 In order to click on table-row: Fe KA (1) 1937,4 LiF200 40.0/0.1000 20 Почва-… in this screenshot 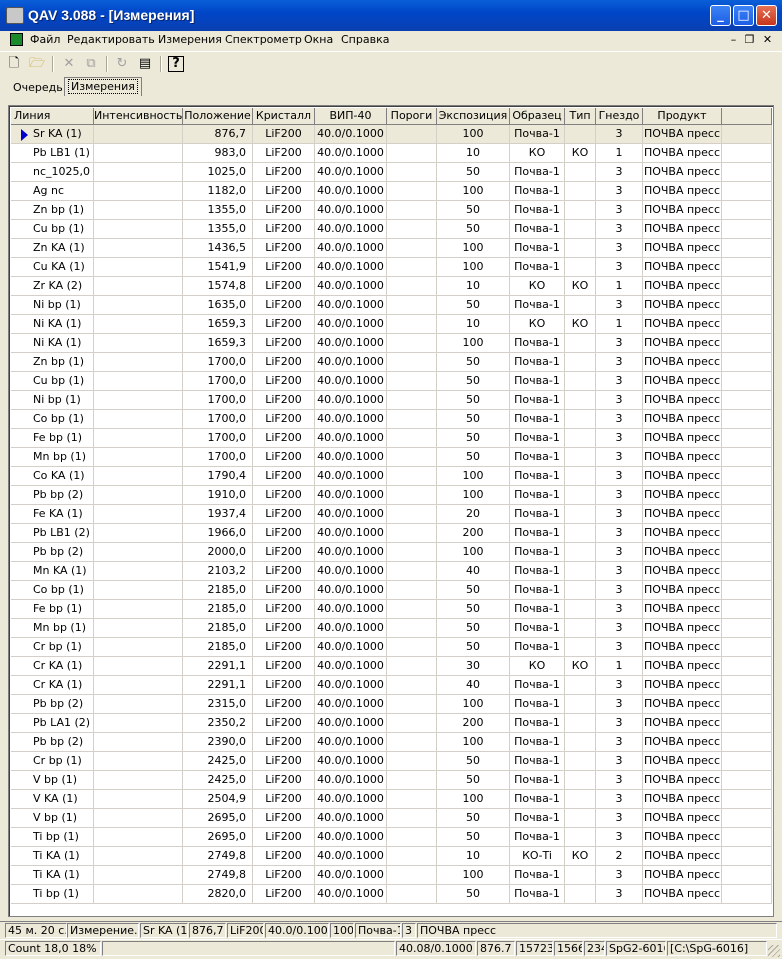, I will do `click(391, 514)`.